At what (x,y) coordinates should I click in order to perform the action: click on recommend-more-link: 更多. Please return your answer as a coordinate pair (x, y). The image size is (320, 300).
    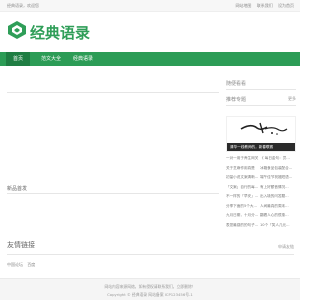
    Looking at the image, I should click on (292, 99).